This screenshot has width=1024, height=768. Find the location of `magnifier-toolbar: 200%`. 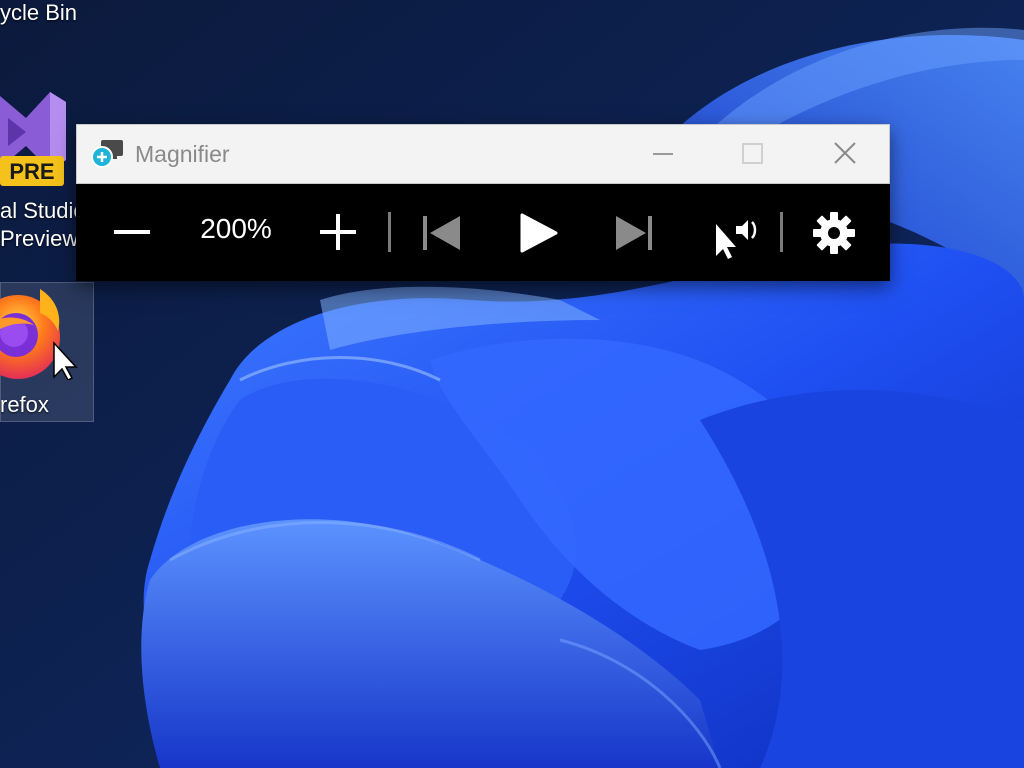

magnifier-toolbar: 200% is located at coordinates (483, 232).